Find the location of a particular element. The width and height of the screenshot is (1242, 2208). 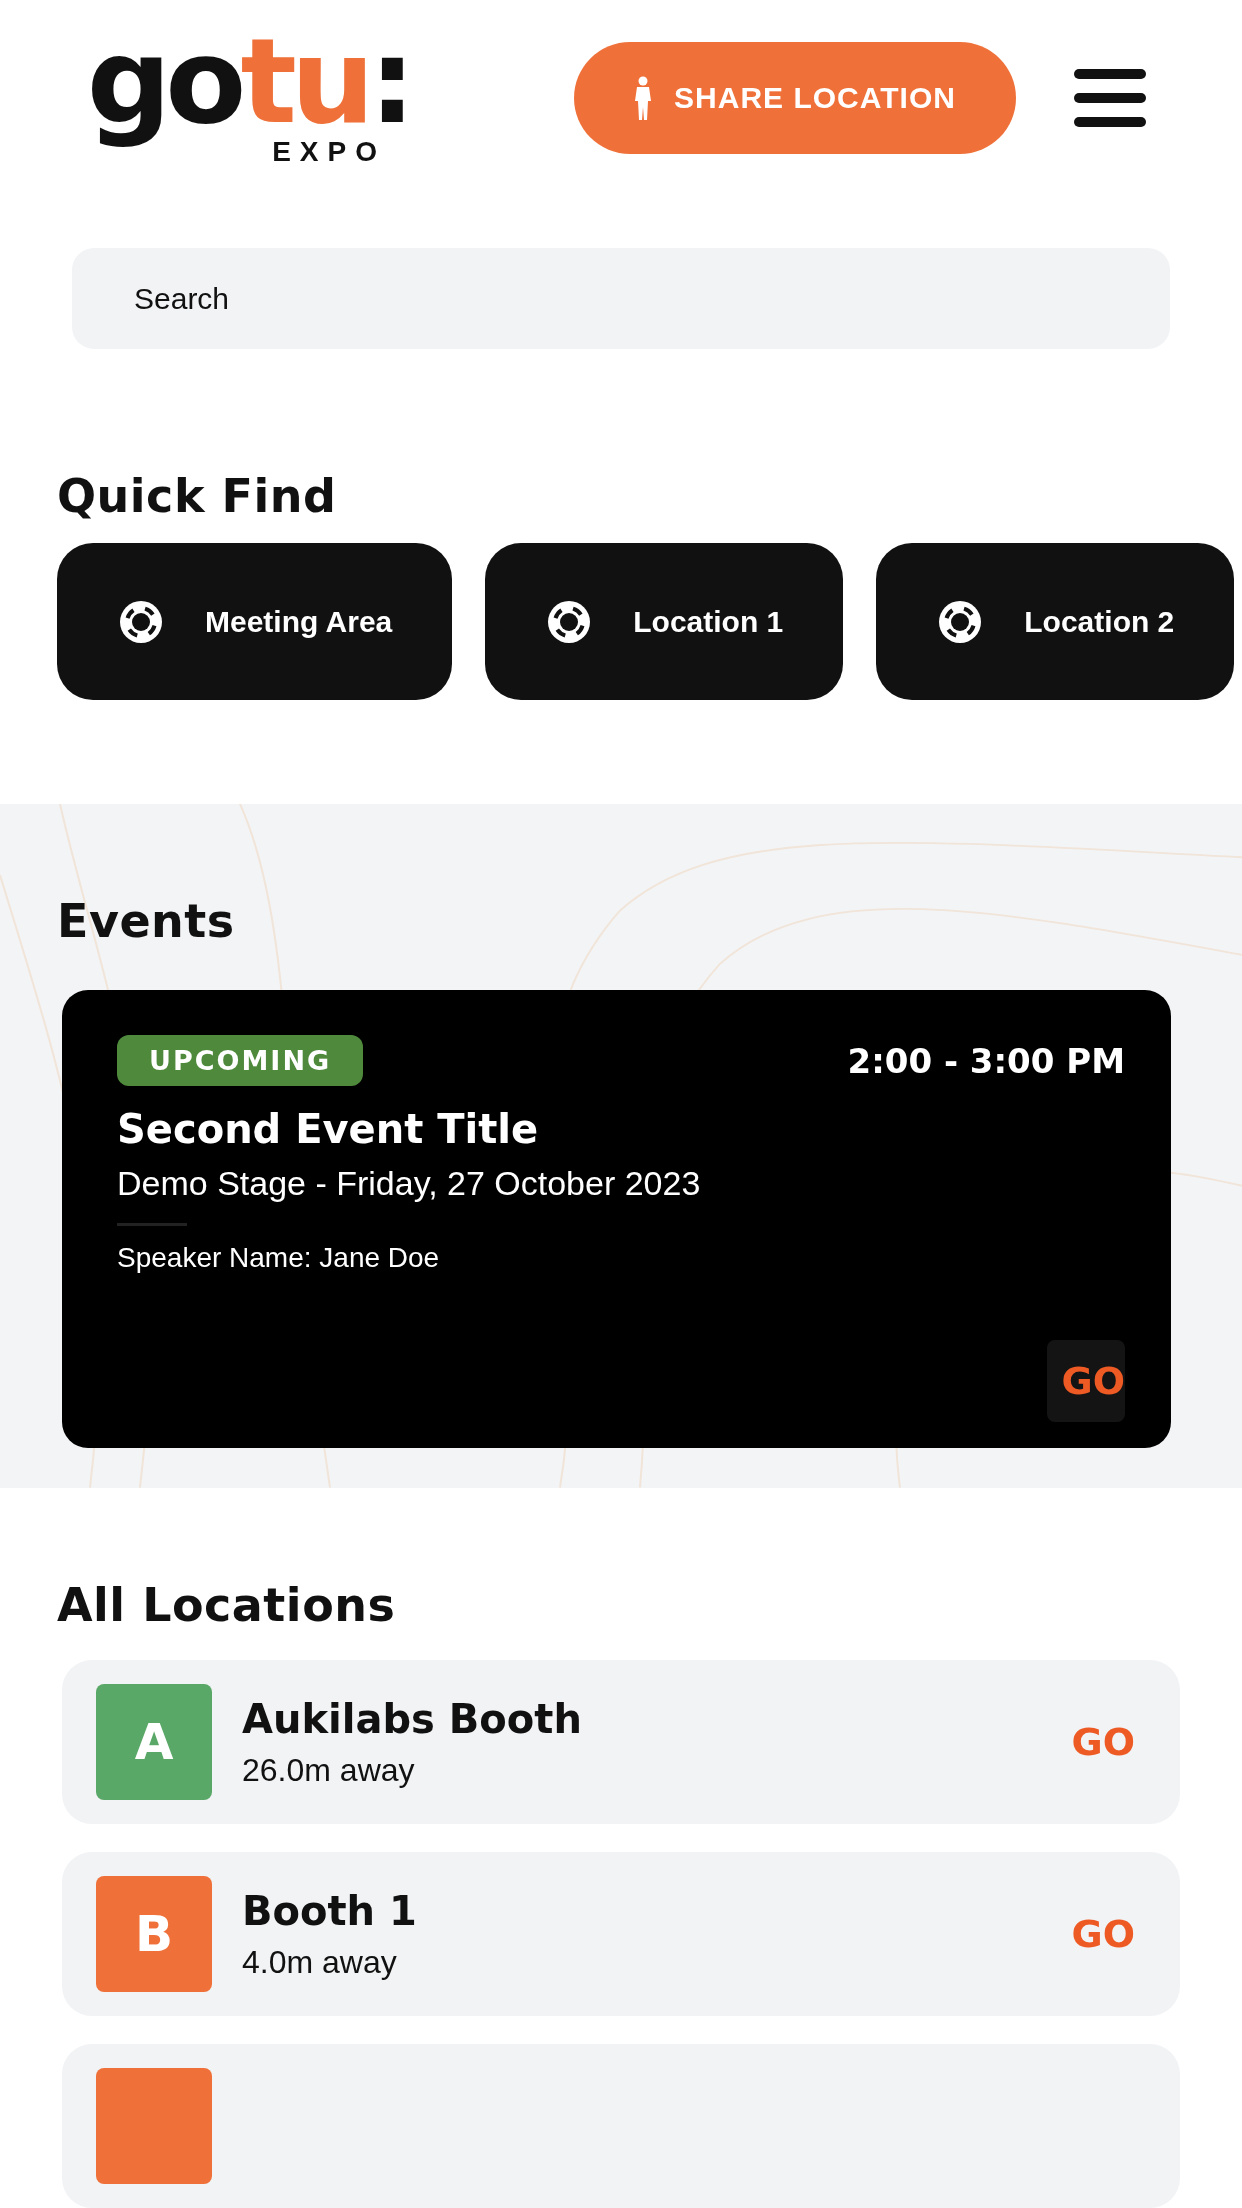

section-heading: All Locations is located at coordinates (227, 1605).